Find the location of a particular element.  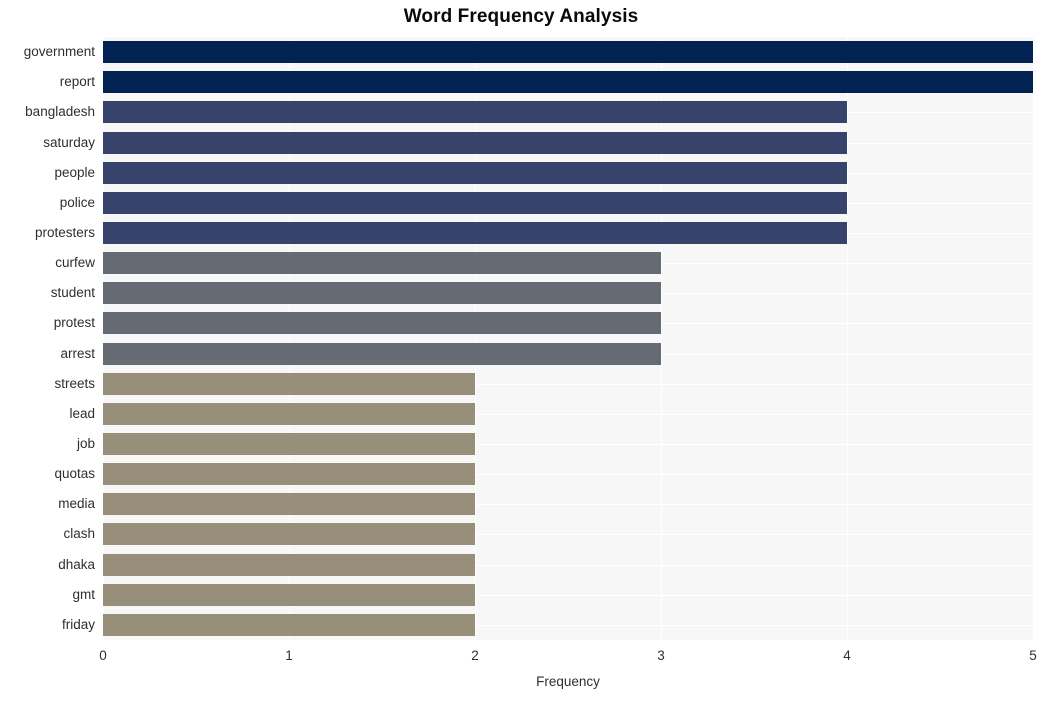

x-tick-label: 5 is located at coordinates (1033, 655).